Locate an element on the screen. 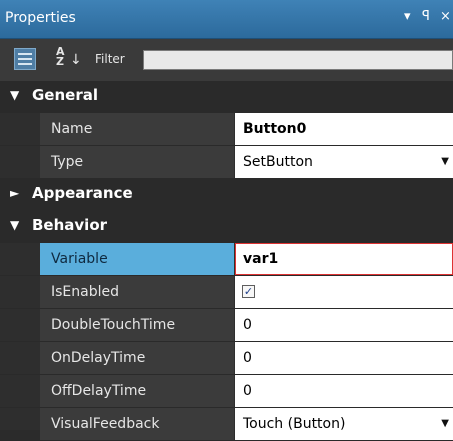 The width and height of the screenshot is (453, 441). property-value-visualfeedback: Touch (Button) ▼ is located at coordinates (344, 424).